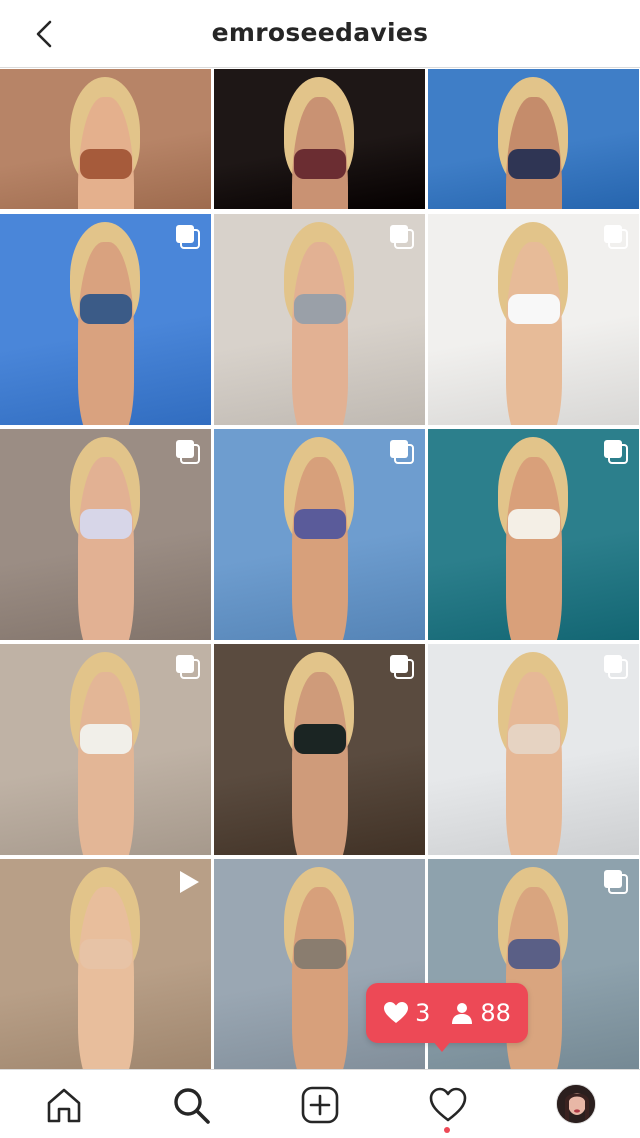 The width and height of the screenshot is (640, 1138). What do you see at coordinates (396, 1012) in the screenshot?
I see `heart-icon` at bounding box center [396, 1012].